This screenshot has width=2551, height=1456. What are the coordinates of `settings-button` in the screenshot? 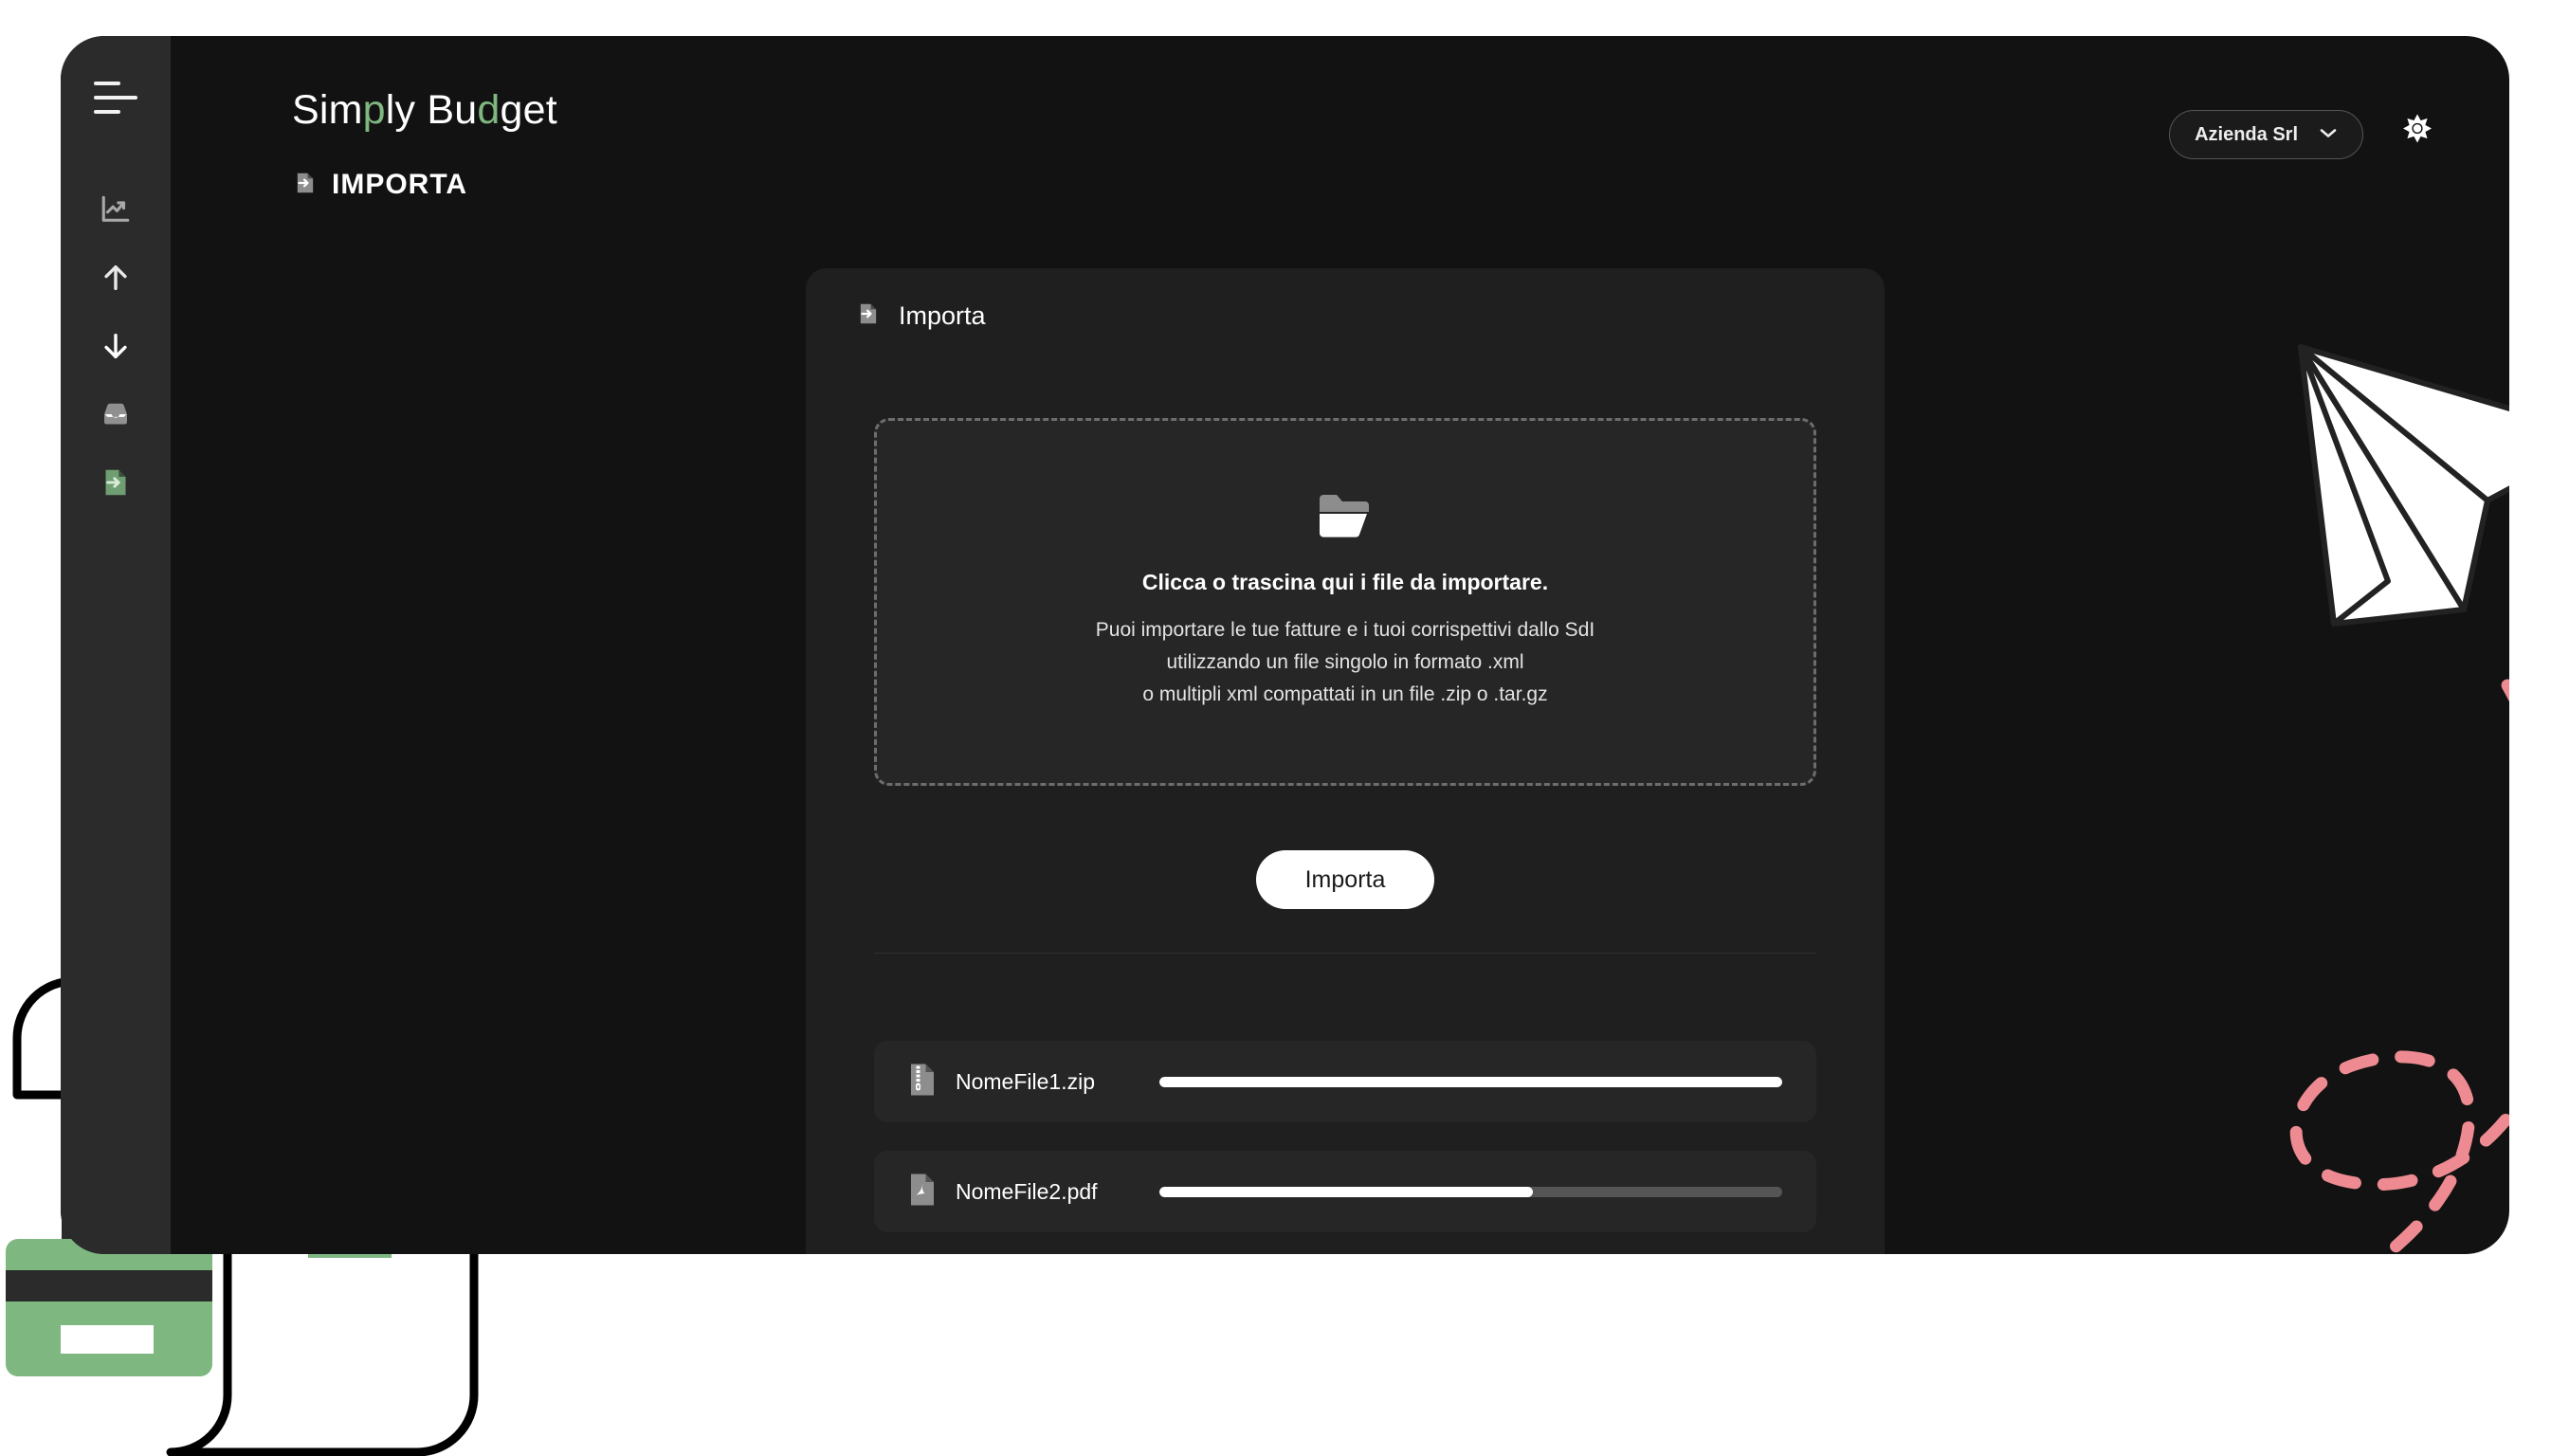 It's located at (2417, 135).